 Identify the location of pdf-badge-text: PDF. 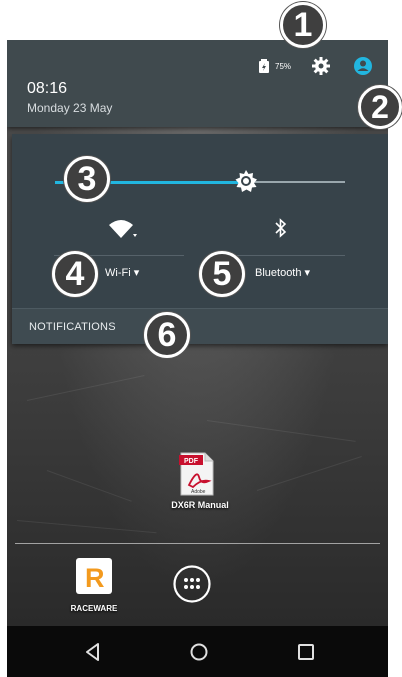
(191, 461).